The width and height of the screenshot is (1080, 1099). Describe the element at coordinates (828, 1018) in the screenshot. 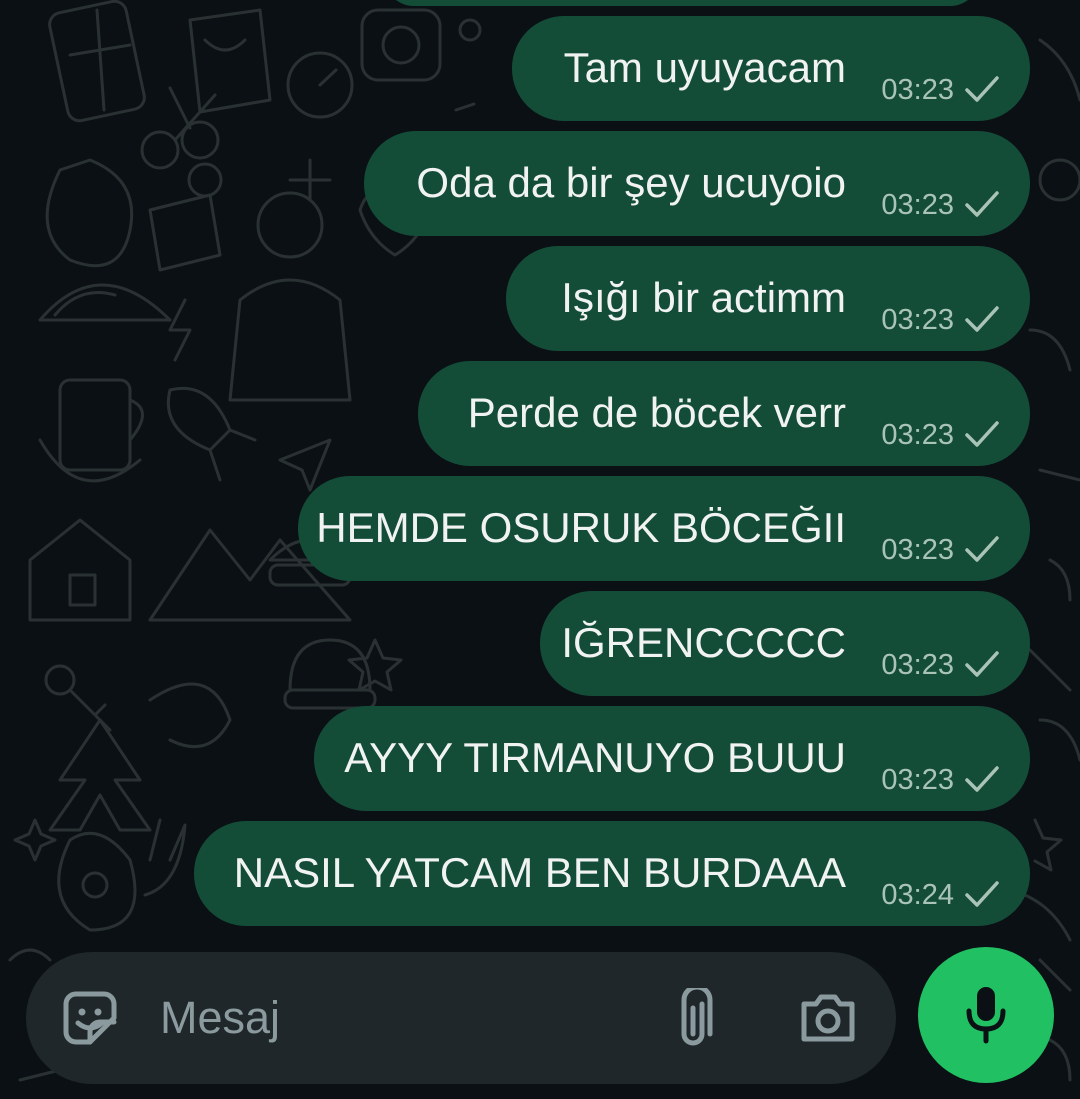

I see `camera-icon` at that location.